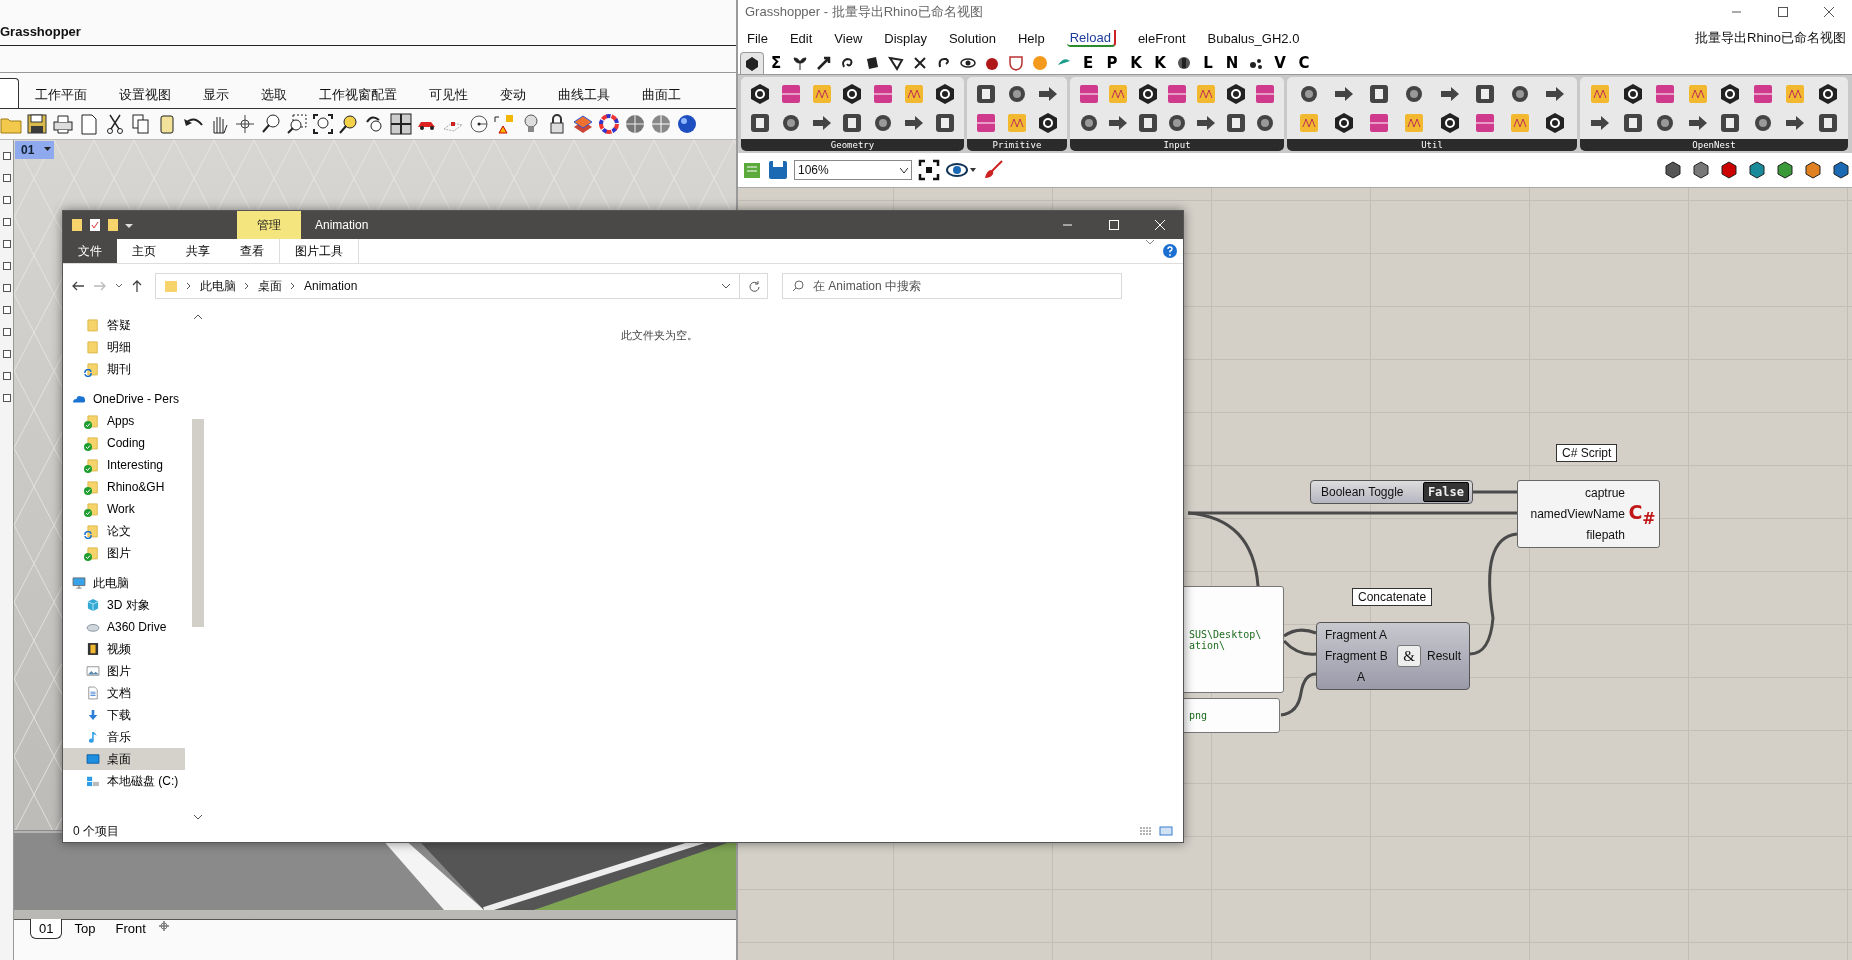 The image size is (1852, 960). I want to click on boolean-toggle: Boolean Toggle False, so click(1391, 492).